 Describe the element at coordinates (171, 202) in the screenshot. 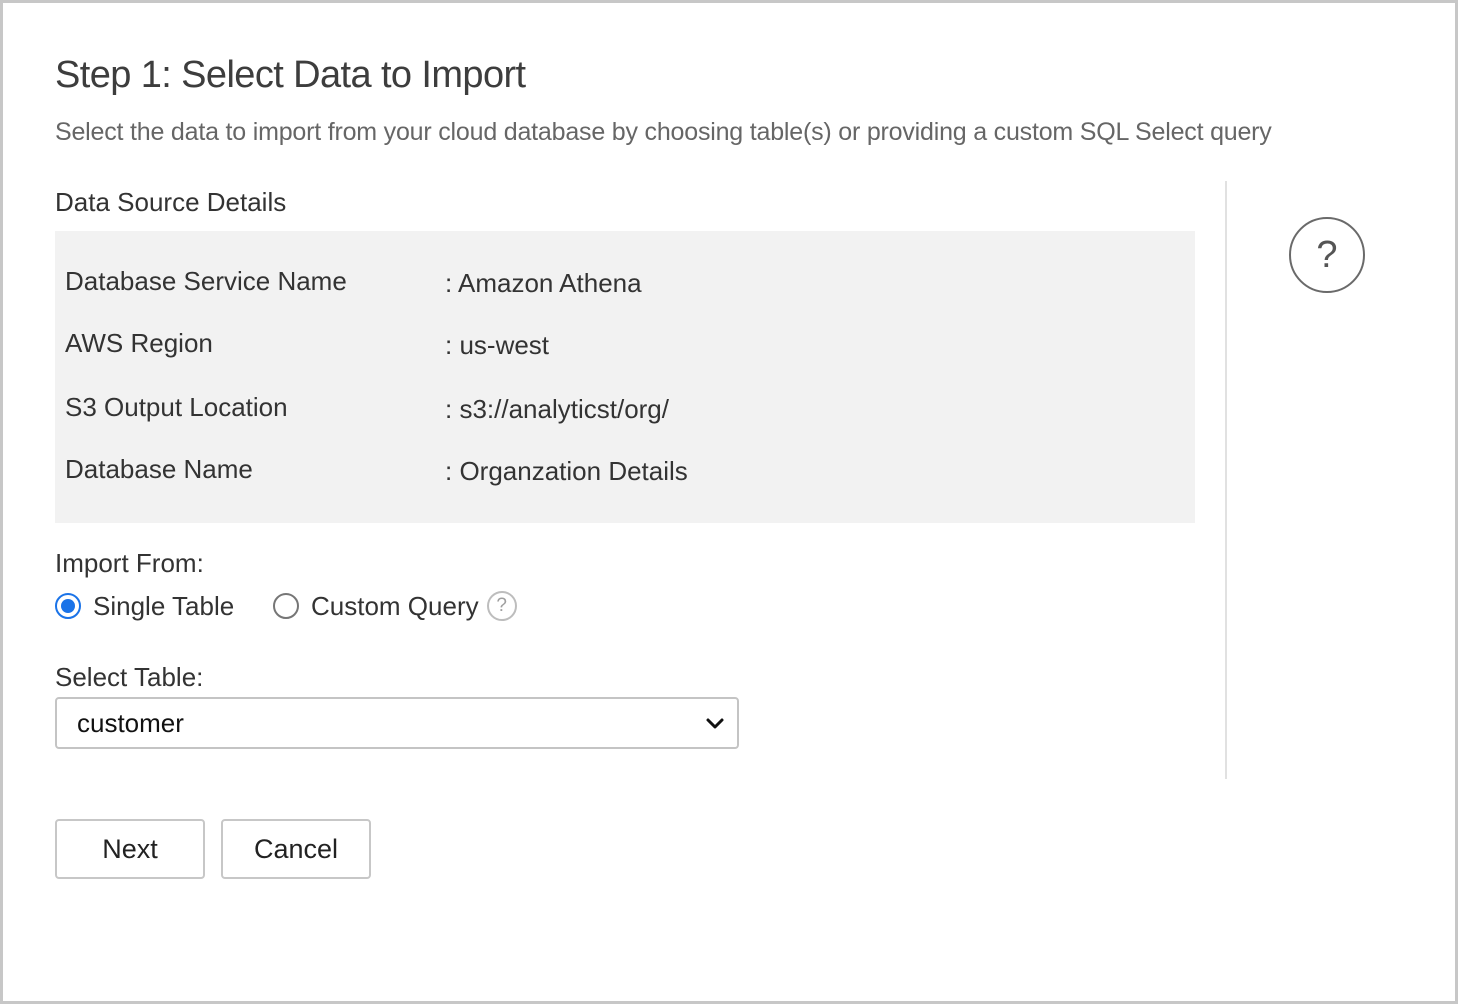

I see `data-source-heading: Data Source Details` at that location.